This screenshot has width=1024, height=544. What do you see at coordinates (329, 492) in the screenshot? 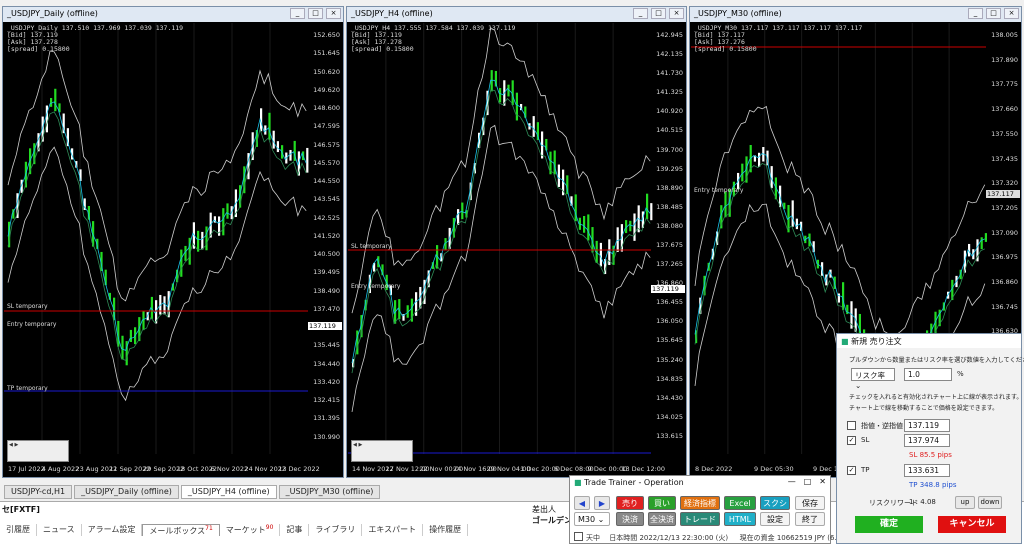
I see `tab-usdjpy-m30: _USDJPY_M30 (offline)` at bounding box center [329, 492].